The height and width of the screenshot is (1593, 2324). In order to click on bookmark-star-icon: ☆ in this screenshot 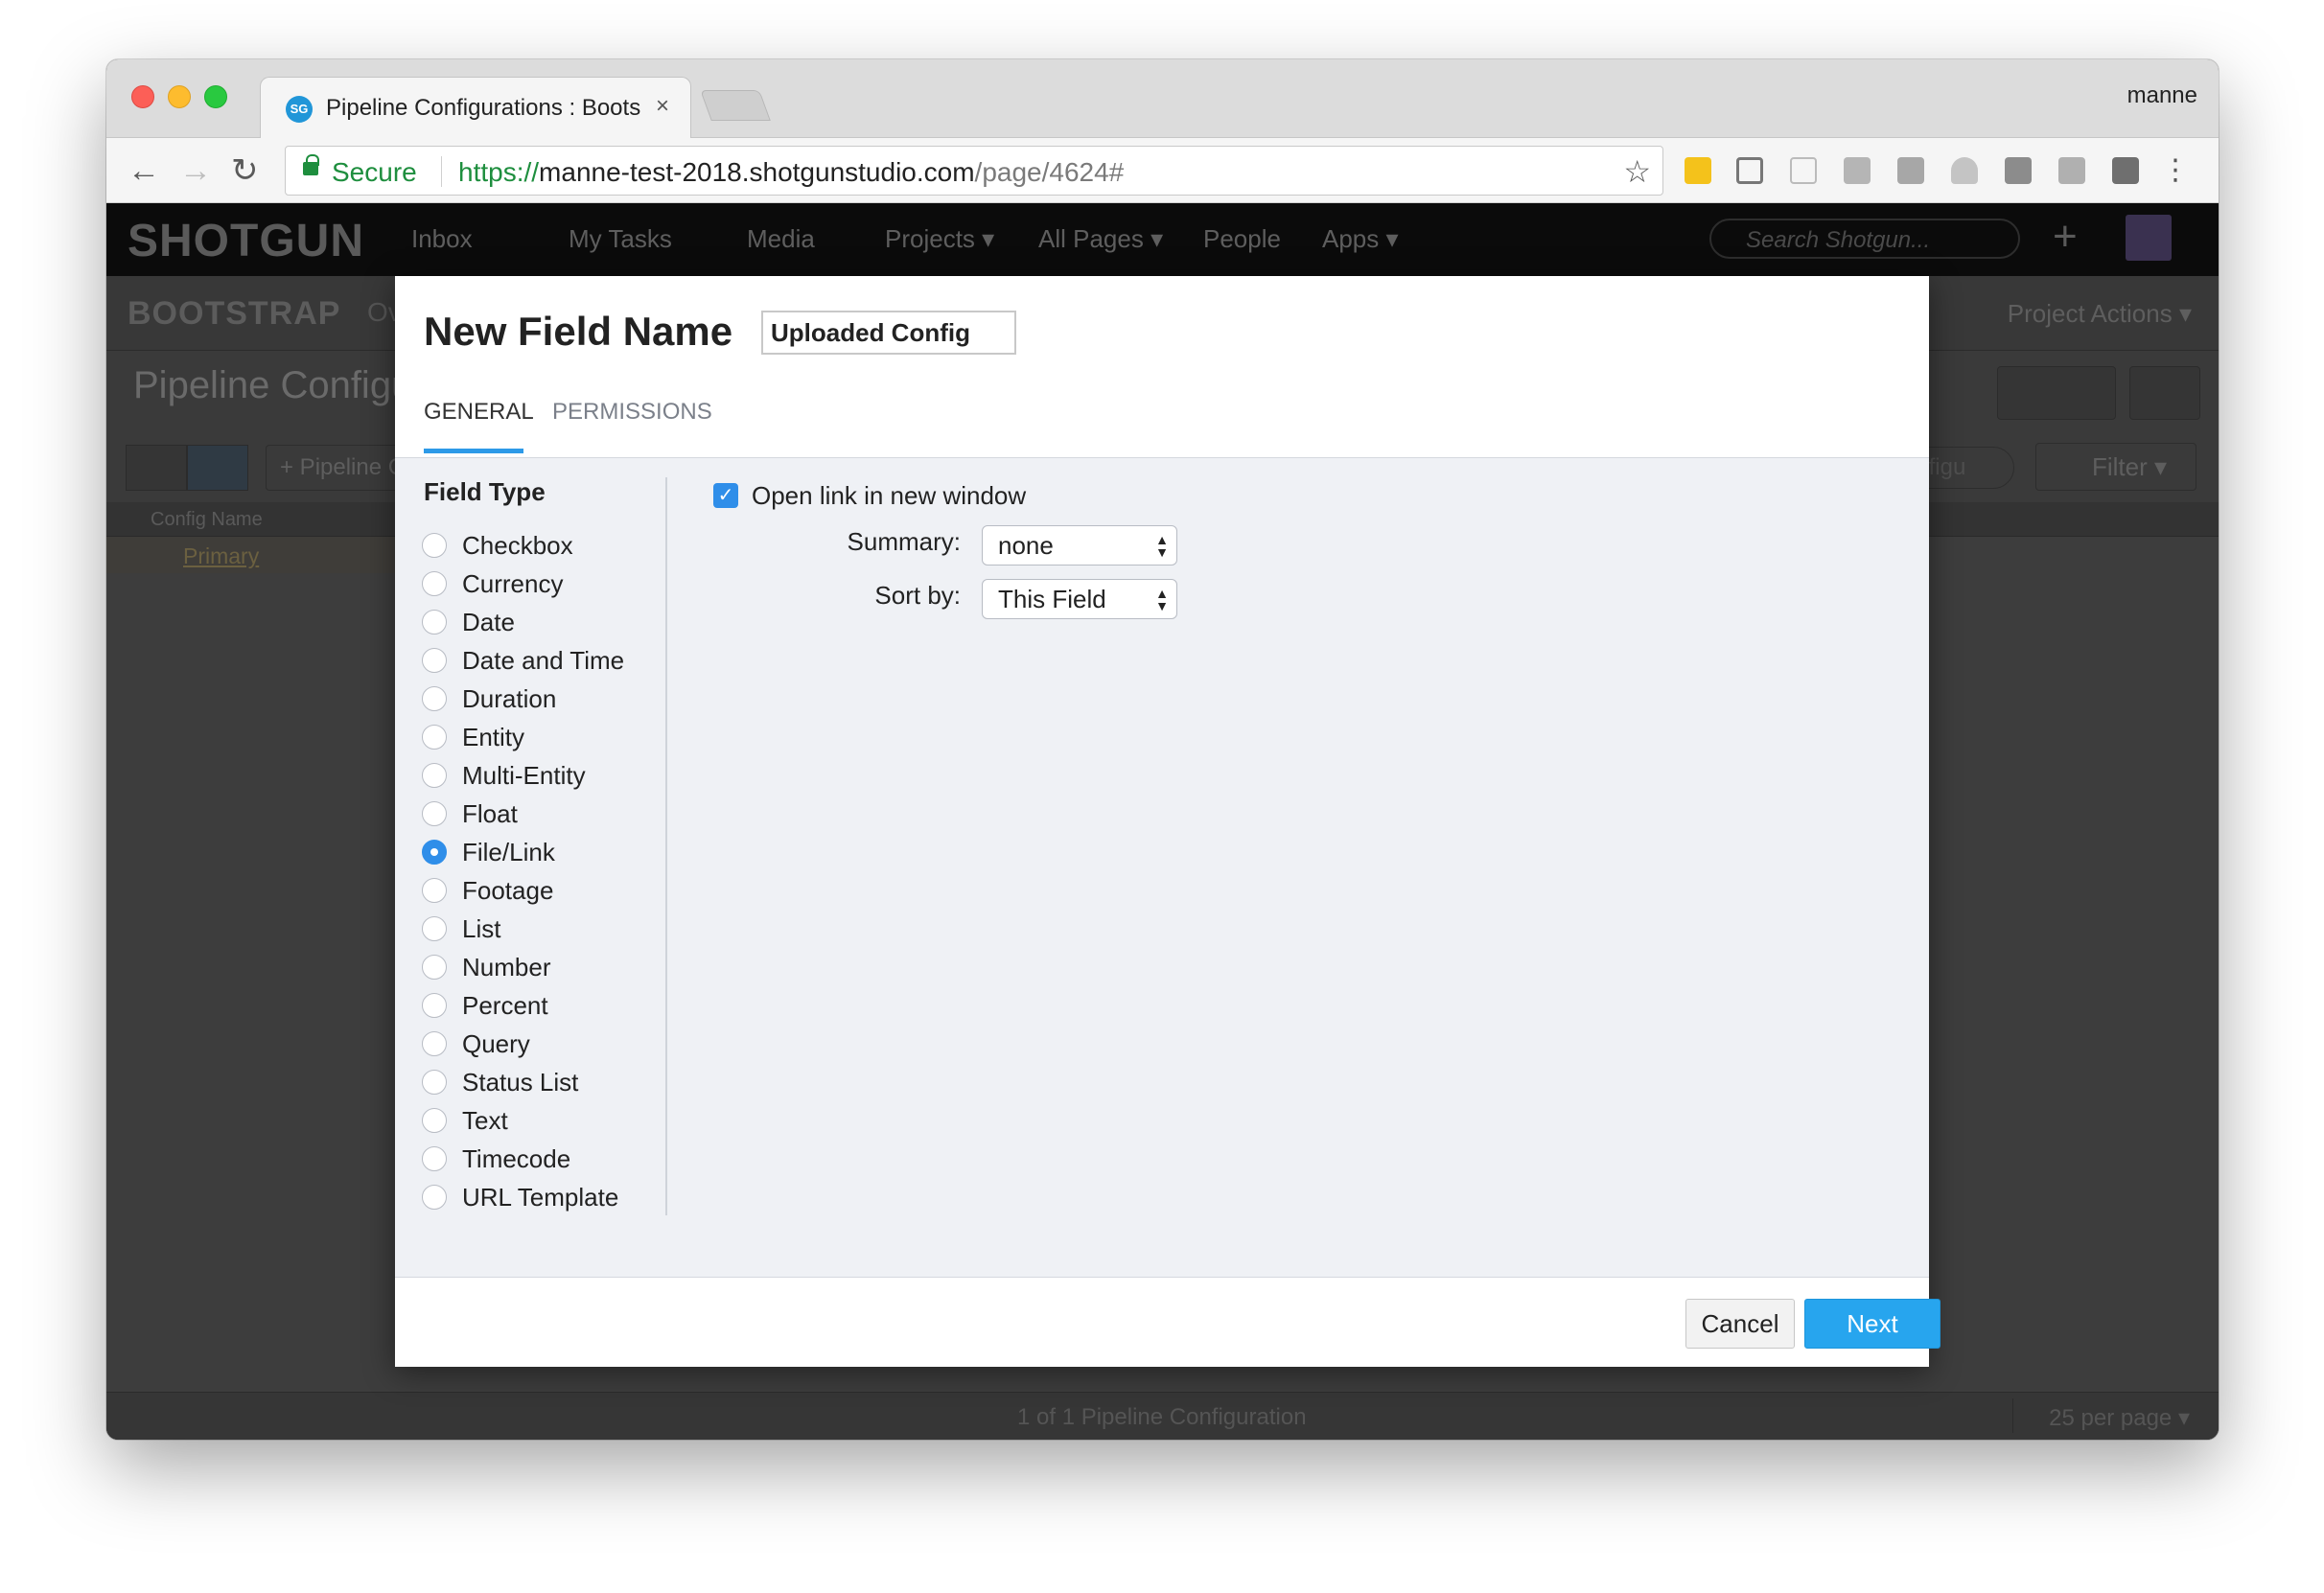, I will do `click(1637, 171)`.